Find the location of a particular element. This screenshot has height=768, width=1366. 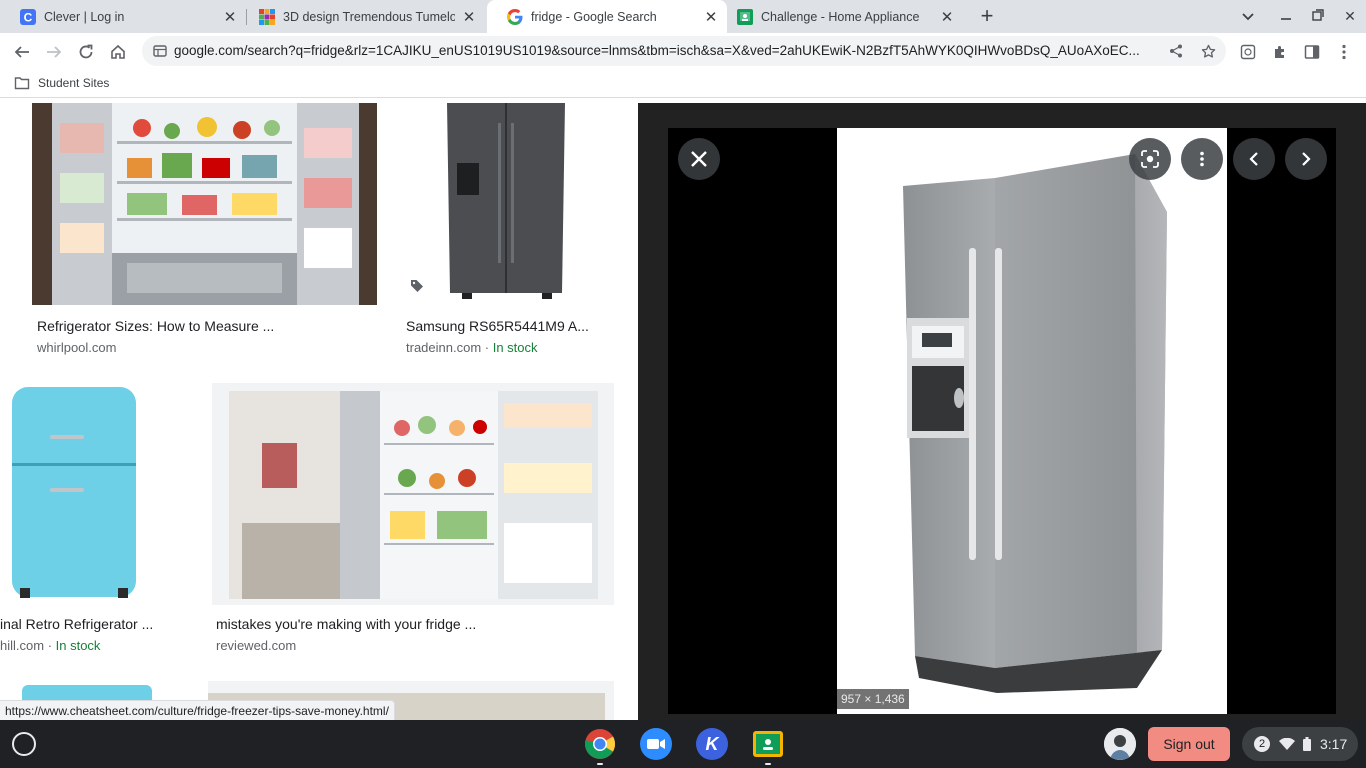

tab-search-chevron-icon is located at coordinates (1248, 16).